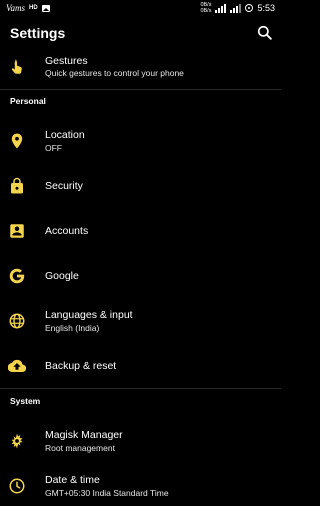  Describe the element at coordinates (89, 315) in the screenshot. I see `languages-title: Languages & input` at that location.